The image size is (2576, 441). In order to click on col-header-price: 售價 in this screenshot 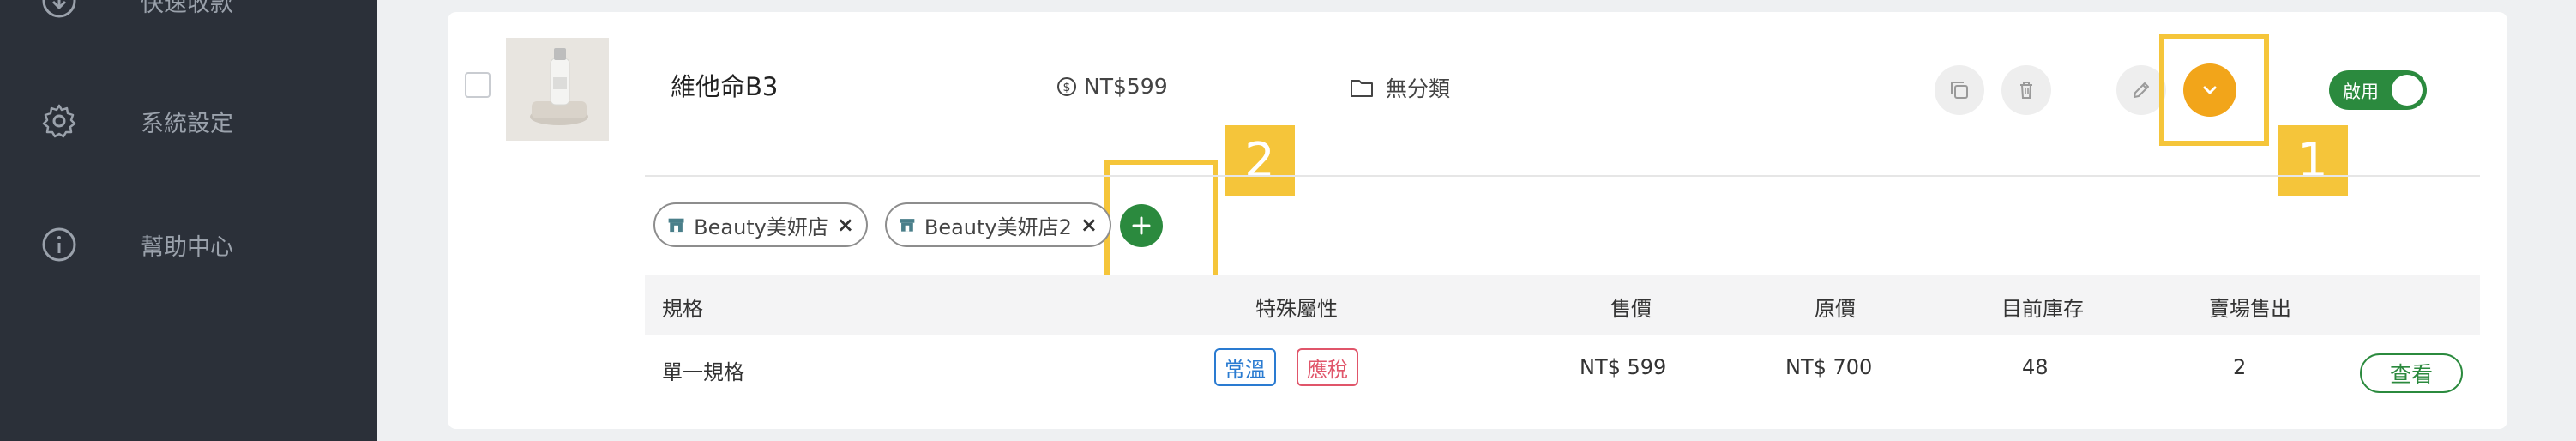, I will do `click(1631, 309)`.